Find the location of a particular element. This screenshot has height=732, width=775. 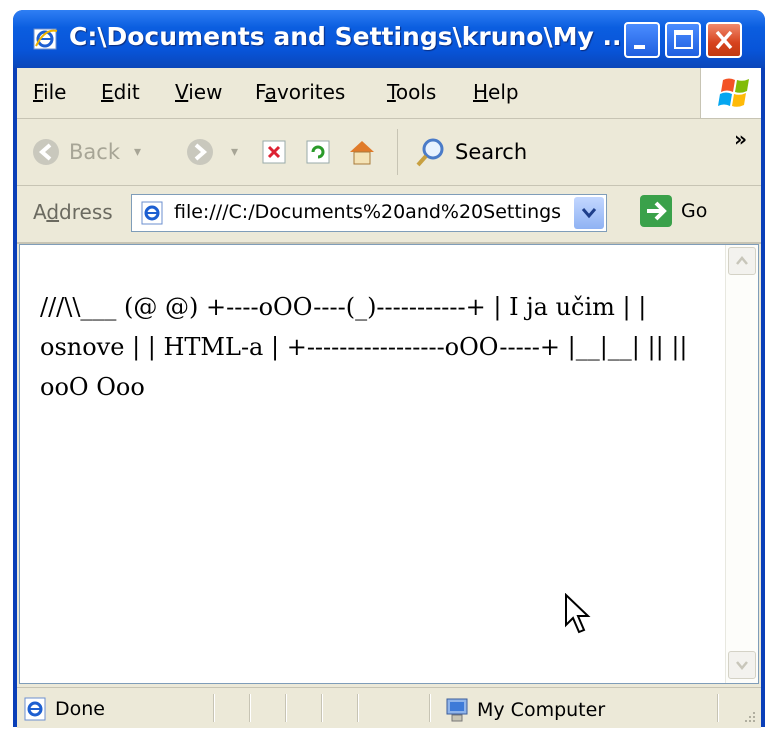

refresh-icon is located at coordinates (318, 152).